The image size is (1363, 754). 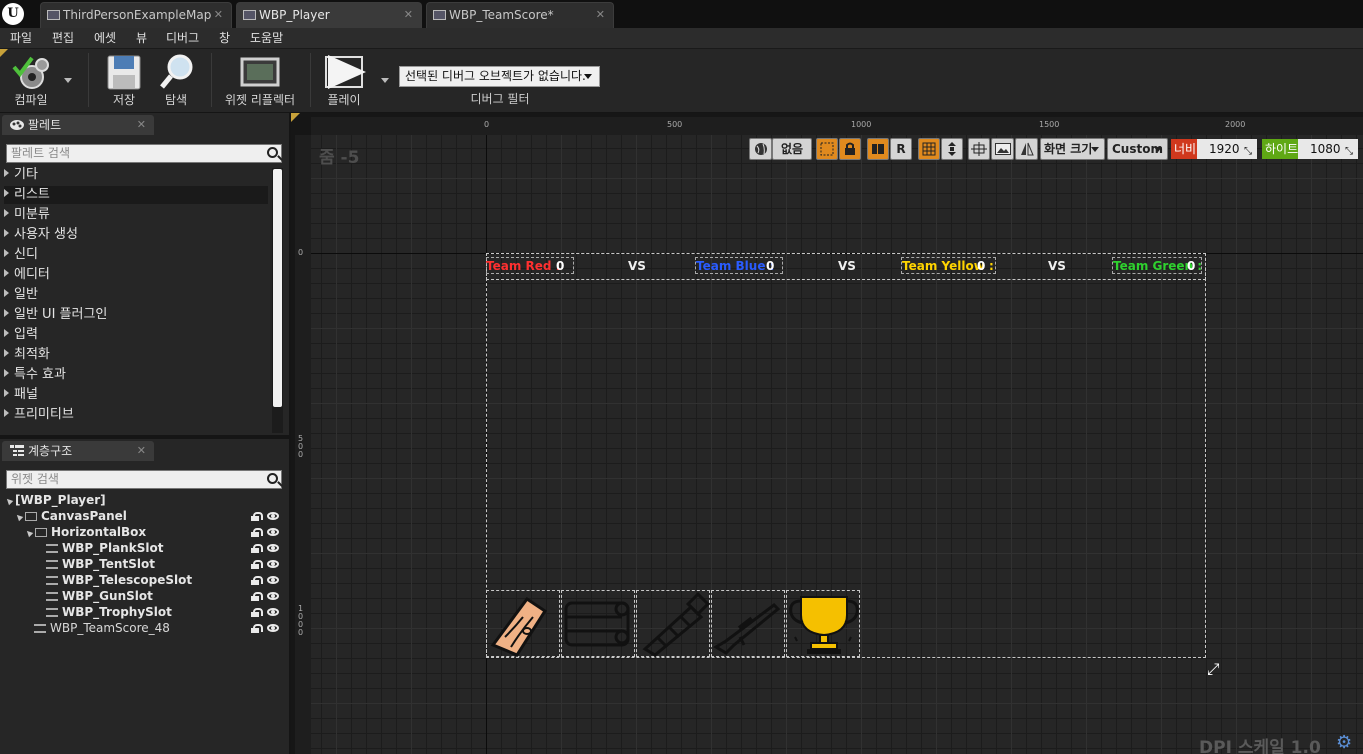 I want to click on height-value: 1080, so click(x=1325, y=149).